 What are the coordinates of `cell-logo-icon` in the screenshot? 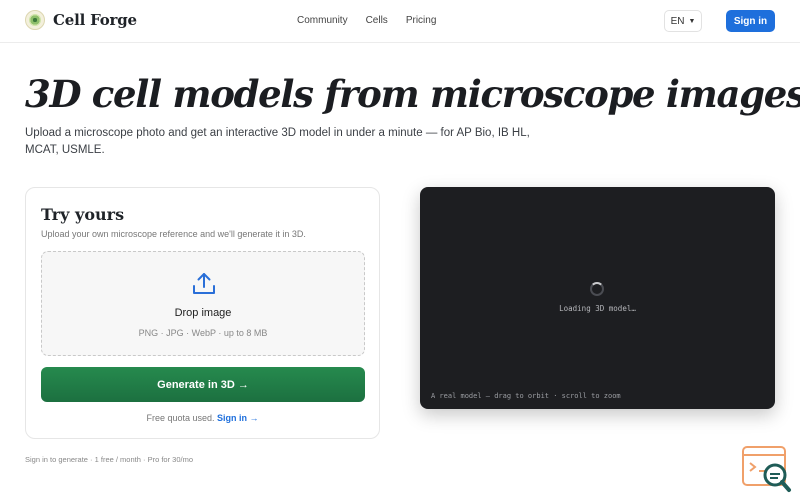 It's located at (35, 20).